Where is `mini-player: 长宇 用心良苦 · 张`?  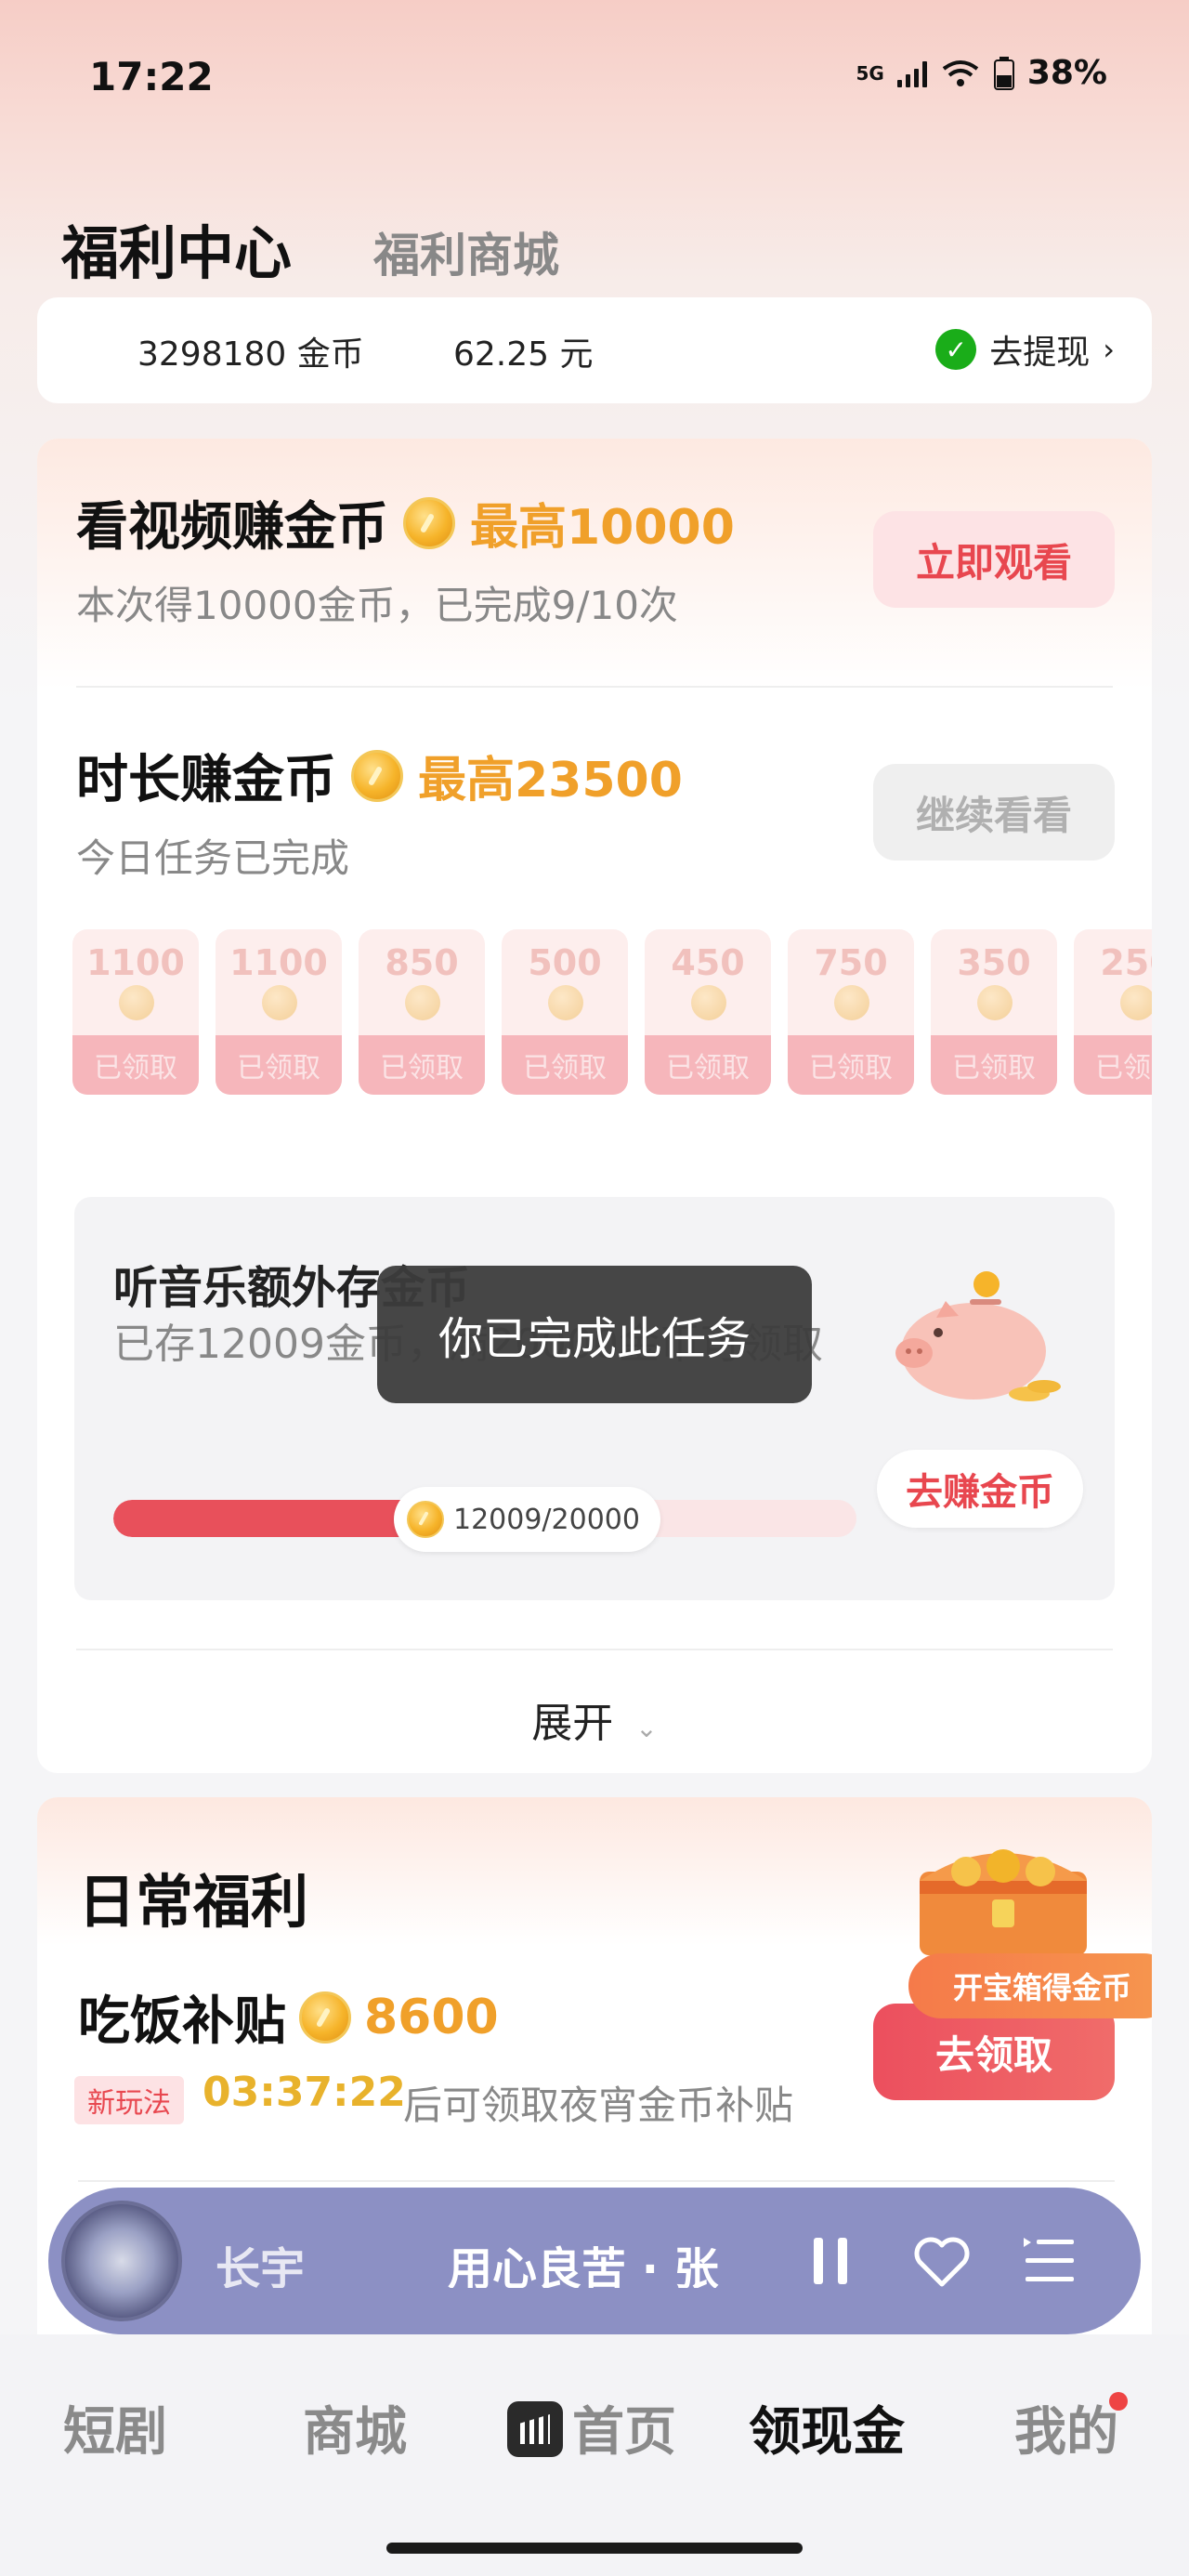 mini-player: 长宇 用心良苦 · 张 is located at coordinates (594, 2261).